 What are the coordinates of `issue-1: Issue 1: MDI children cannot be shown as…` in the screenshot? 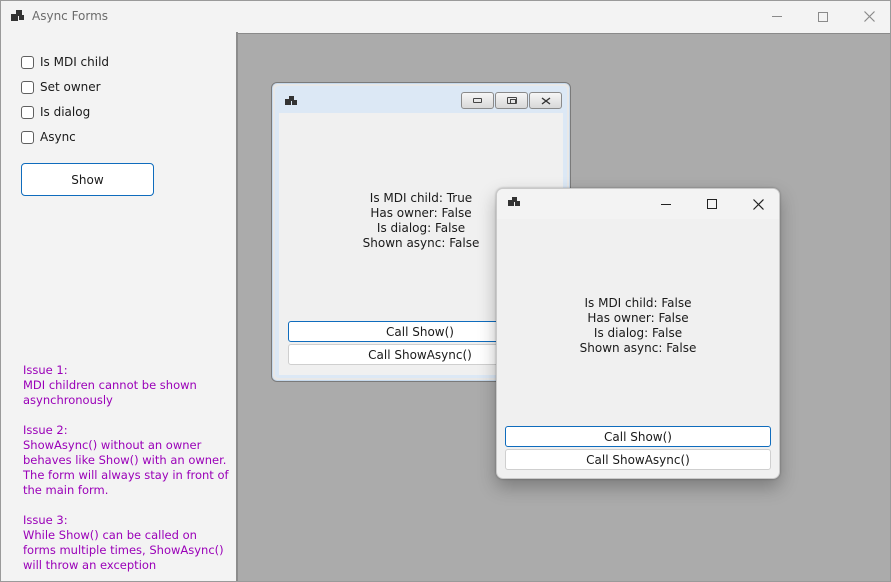 It's located at (128, 385).